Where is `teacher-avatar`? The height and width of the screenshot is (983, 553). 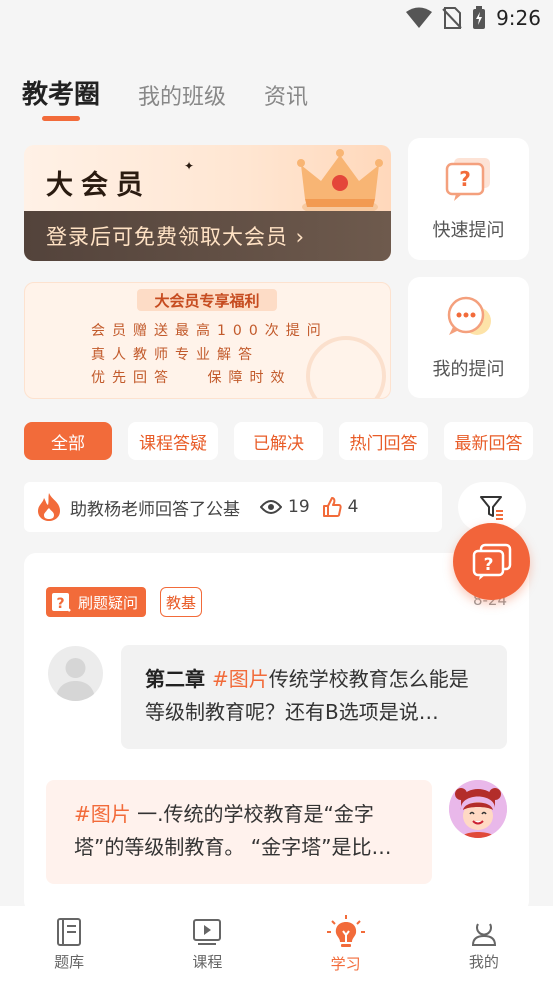 teacher-avatar is located at coordinates (478, 809).